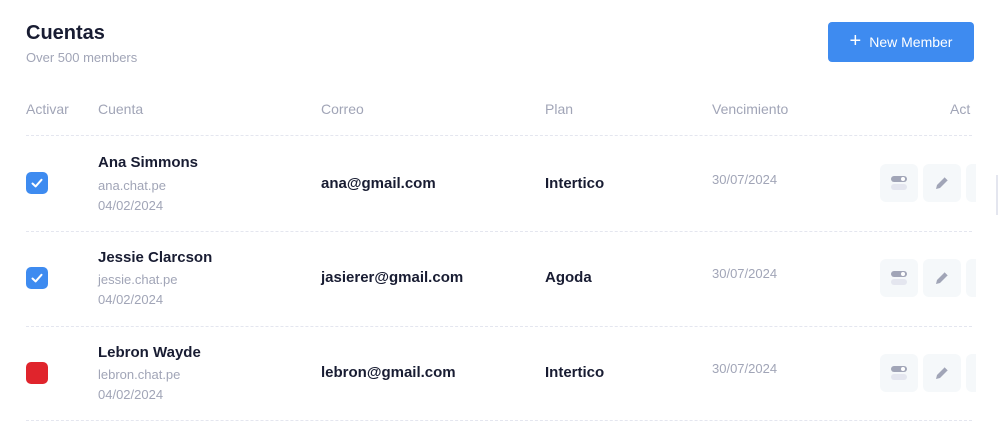 The image size is (998, 424). I want to click on account-domain: lebron.chat.pe, so click(139, 374).